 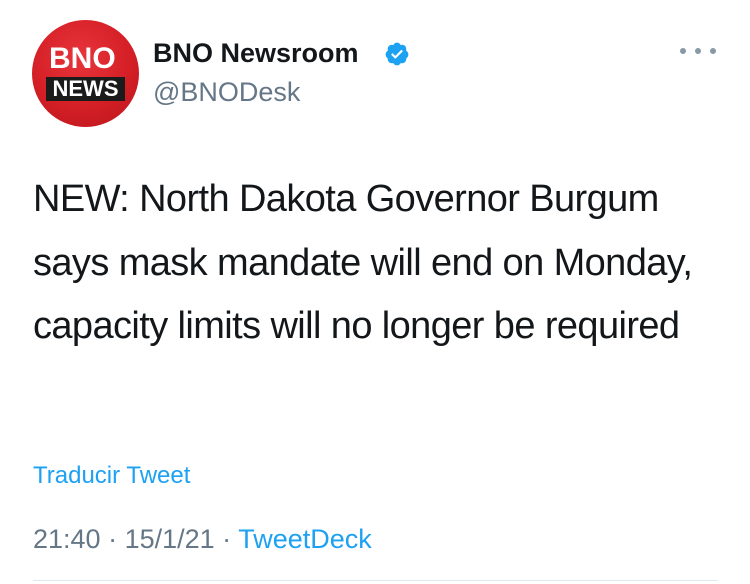 I want to click on tweet-source-link: TweetDeck, so click(x=305, y=539).